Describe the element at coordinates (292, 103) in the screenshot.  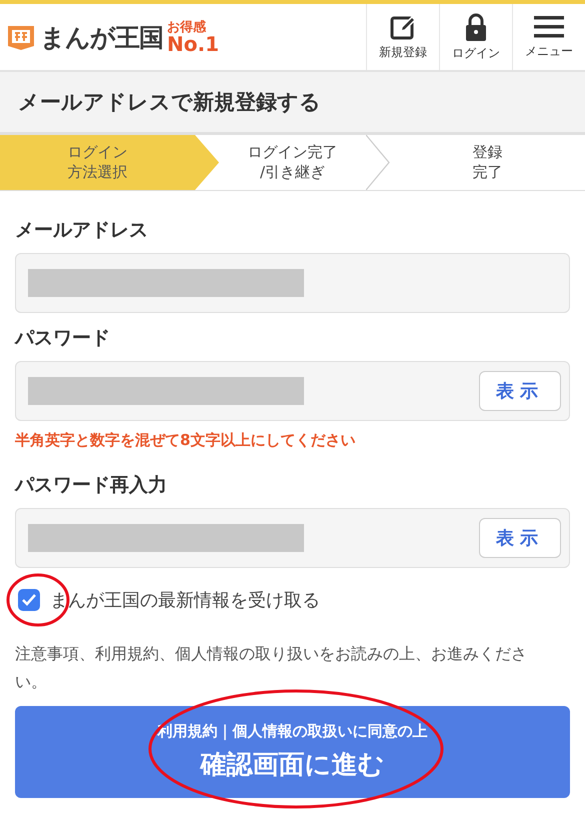
I see `page-title: メールアドレスで新規登録する` at that location.